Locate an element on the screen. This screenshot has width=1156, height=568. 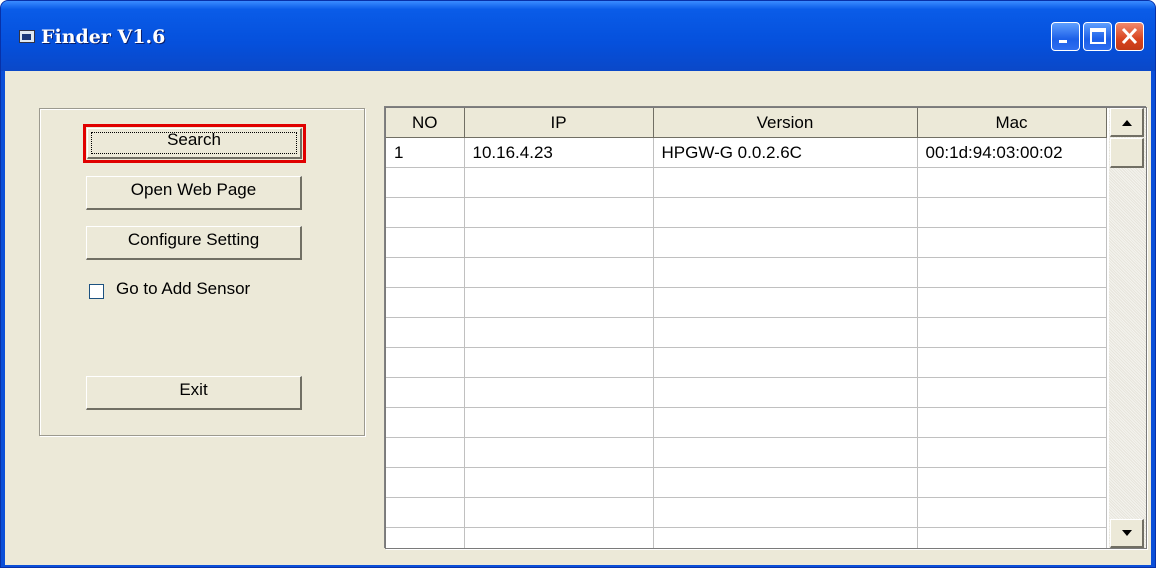
maximize-icon is located at coordinates (1098, 36).